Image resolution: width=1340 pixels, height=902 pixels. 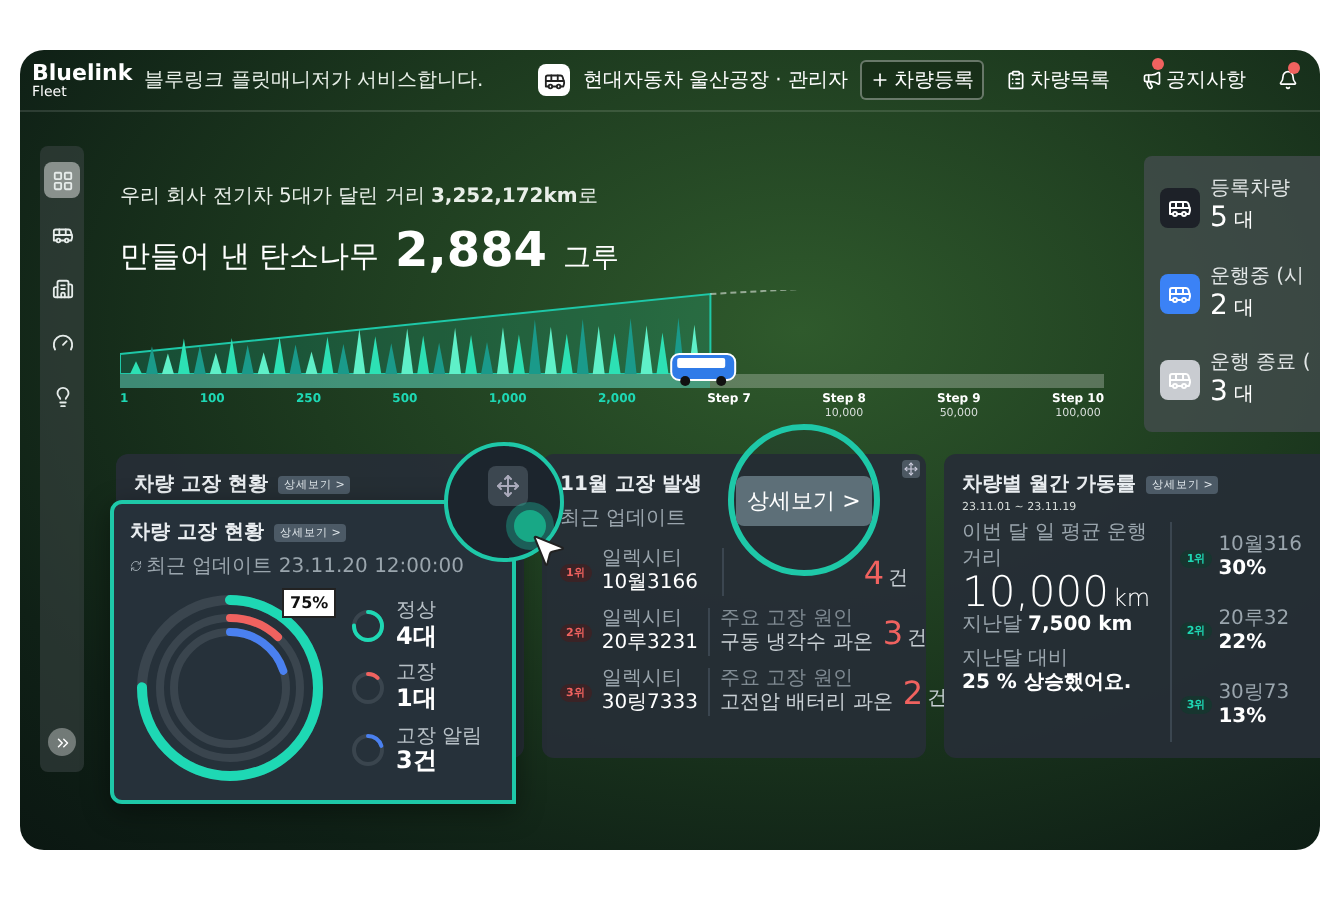 What do you see at coordinates (796, 644) in the screenshot?
I see `cause-text: 구동 냉각수 과온` at bounding box center [796, 644].